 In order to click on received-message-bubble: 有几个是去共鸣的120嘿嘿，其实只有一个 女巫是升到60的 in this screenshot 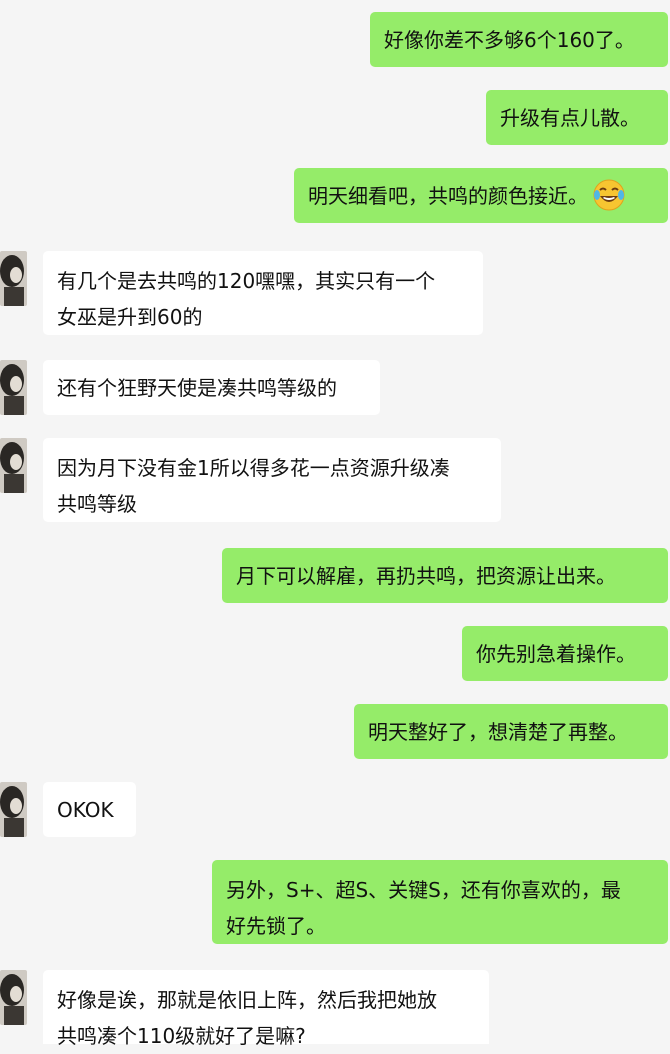, I will do `click(263, 293)`.